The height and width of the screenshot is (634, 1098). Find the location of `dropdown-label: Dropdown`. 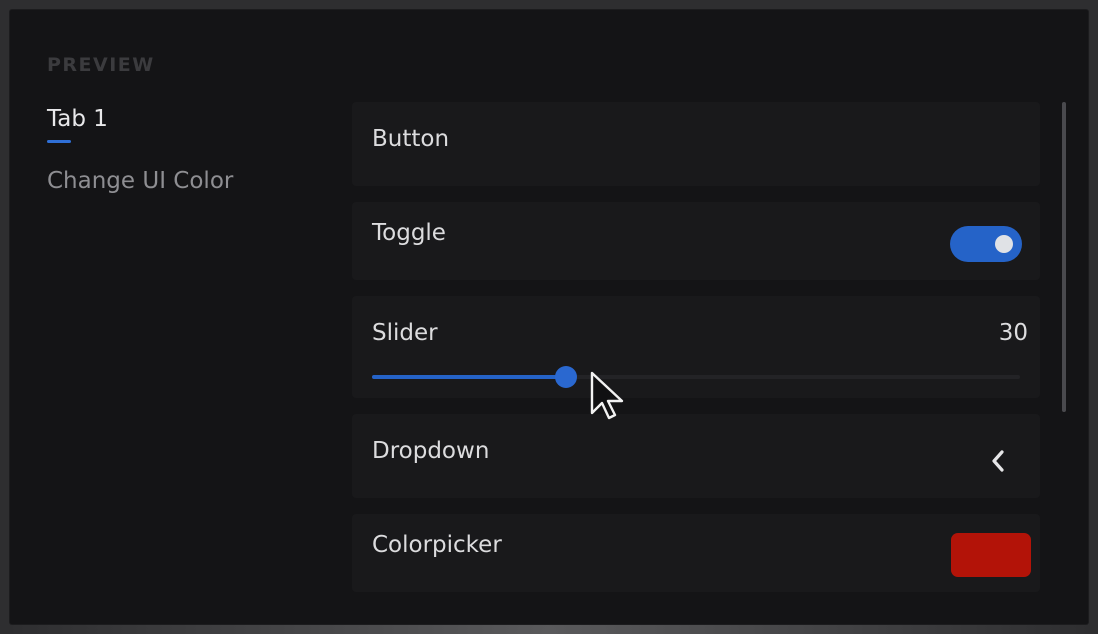

dropdown-label: Dropdown is located at coordinates (431, 451).